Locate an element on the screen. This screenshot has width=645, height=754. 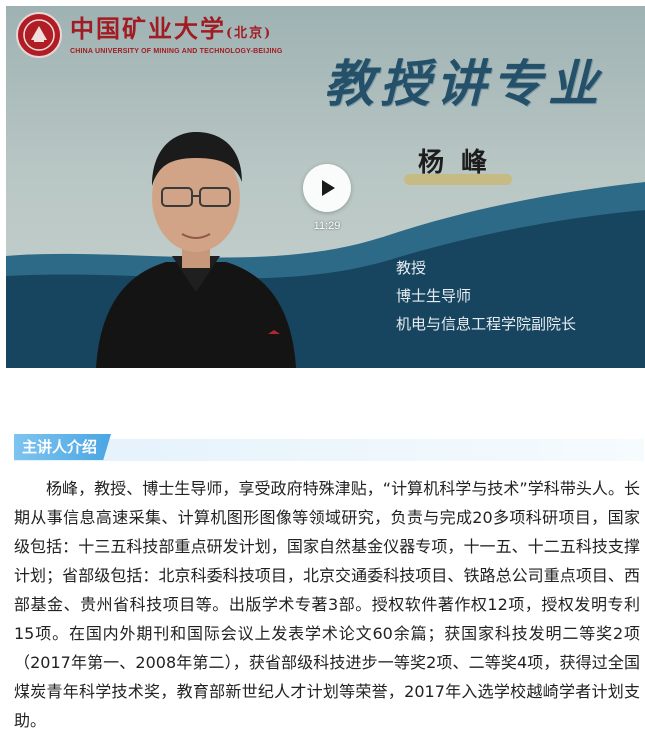
speaker-titles: 教授 博士生导师 机电与信息工程学院副院长 is located at coordinates (486, 296).